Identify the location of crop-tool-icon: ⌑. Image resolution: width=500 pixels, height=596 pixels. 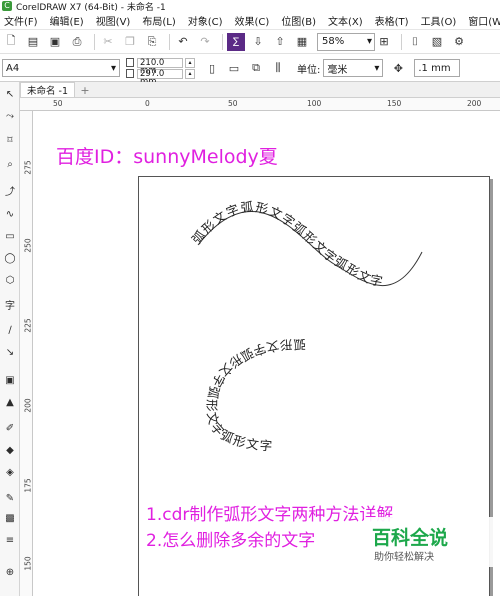
(10, 140).